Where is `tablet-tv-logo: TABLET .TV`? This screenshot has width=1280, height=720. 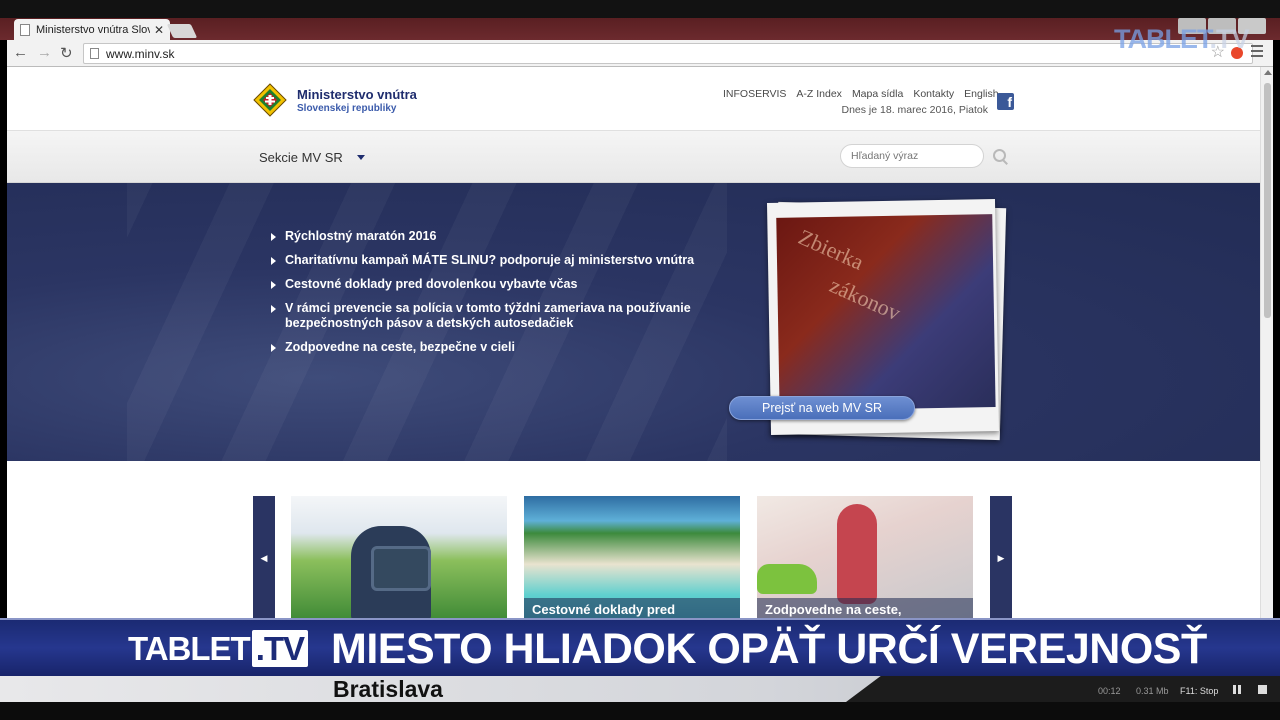 tablet-tv-logo: TABLET .TV is located at coordinates (218, 648).